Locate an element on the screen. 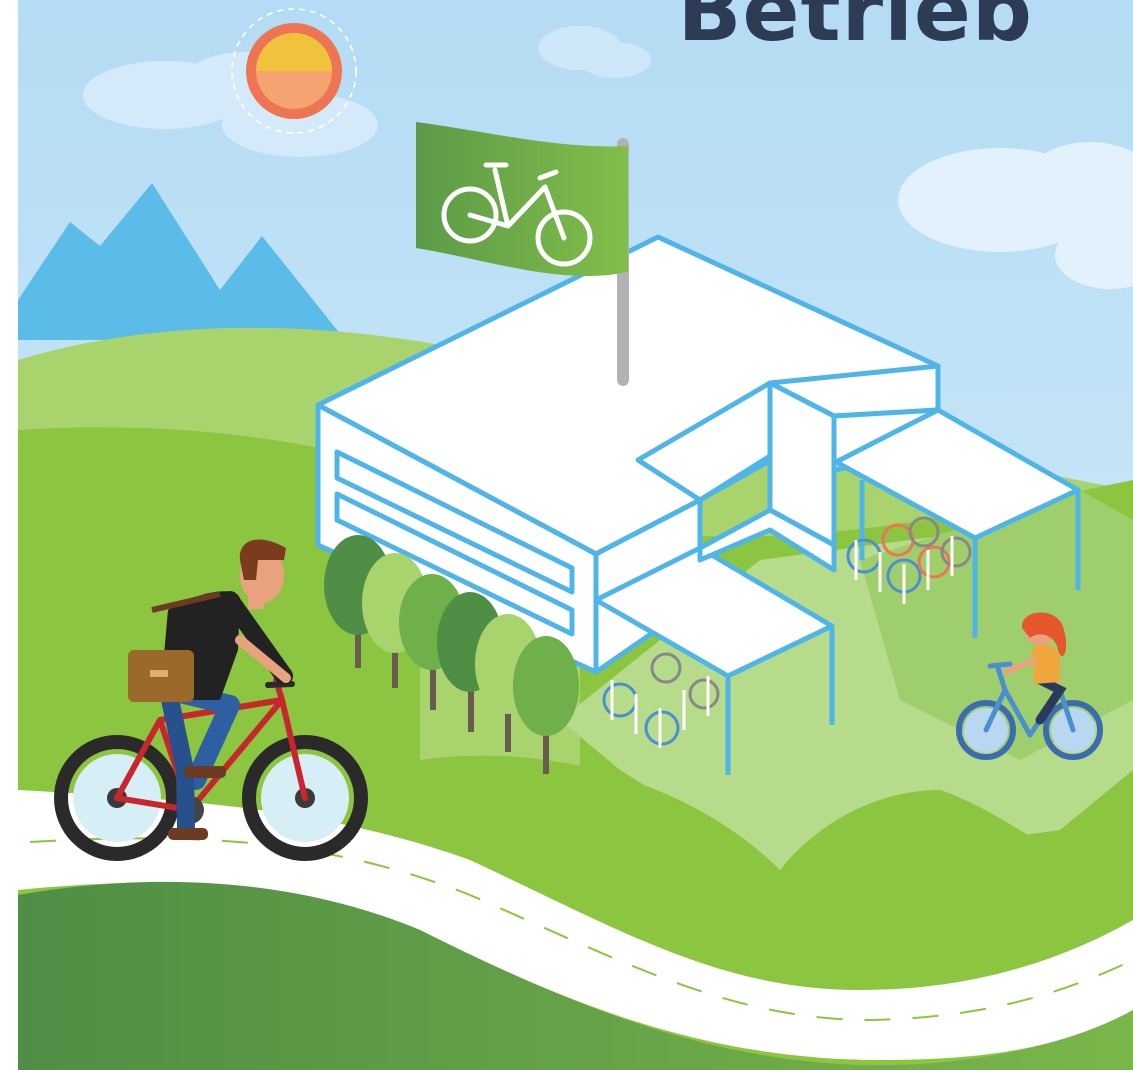  page-title: Betrieb is located at coordinates (855, 30).